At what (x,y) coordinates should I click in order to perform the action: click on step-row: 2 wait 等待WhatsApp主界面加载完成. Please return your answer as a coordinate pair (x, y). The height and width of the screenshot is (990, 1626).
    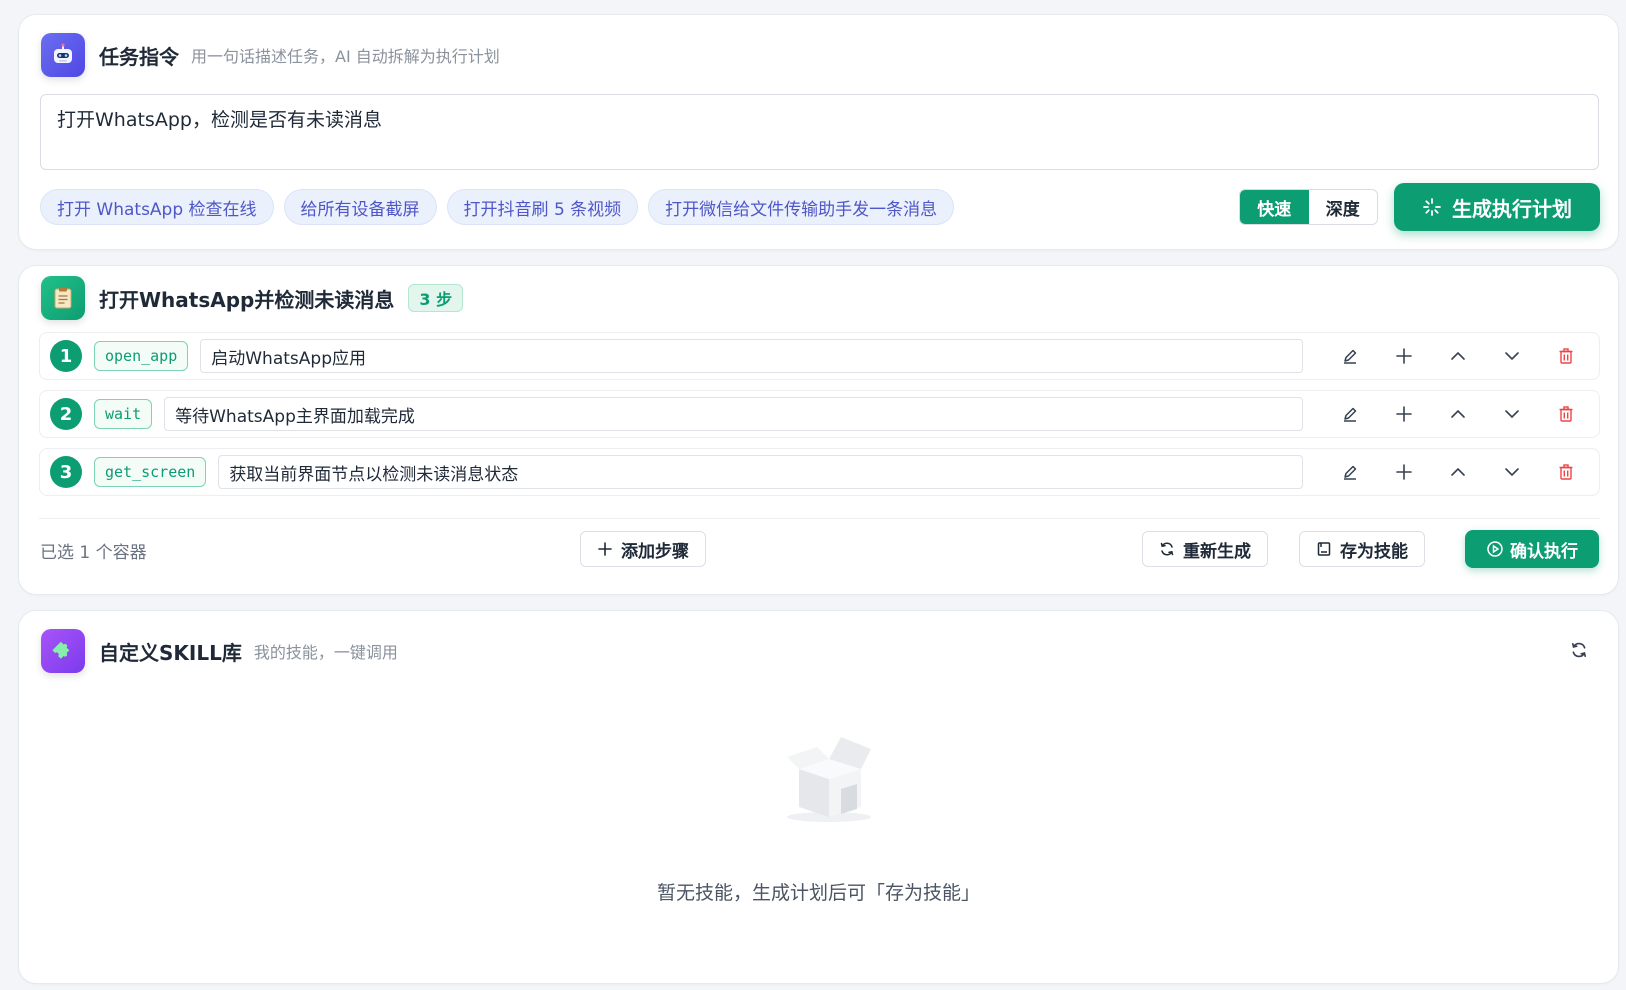
    Looking at the image, I should click on (819, 414).